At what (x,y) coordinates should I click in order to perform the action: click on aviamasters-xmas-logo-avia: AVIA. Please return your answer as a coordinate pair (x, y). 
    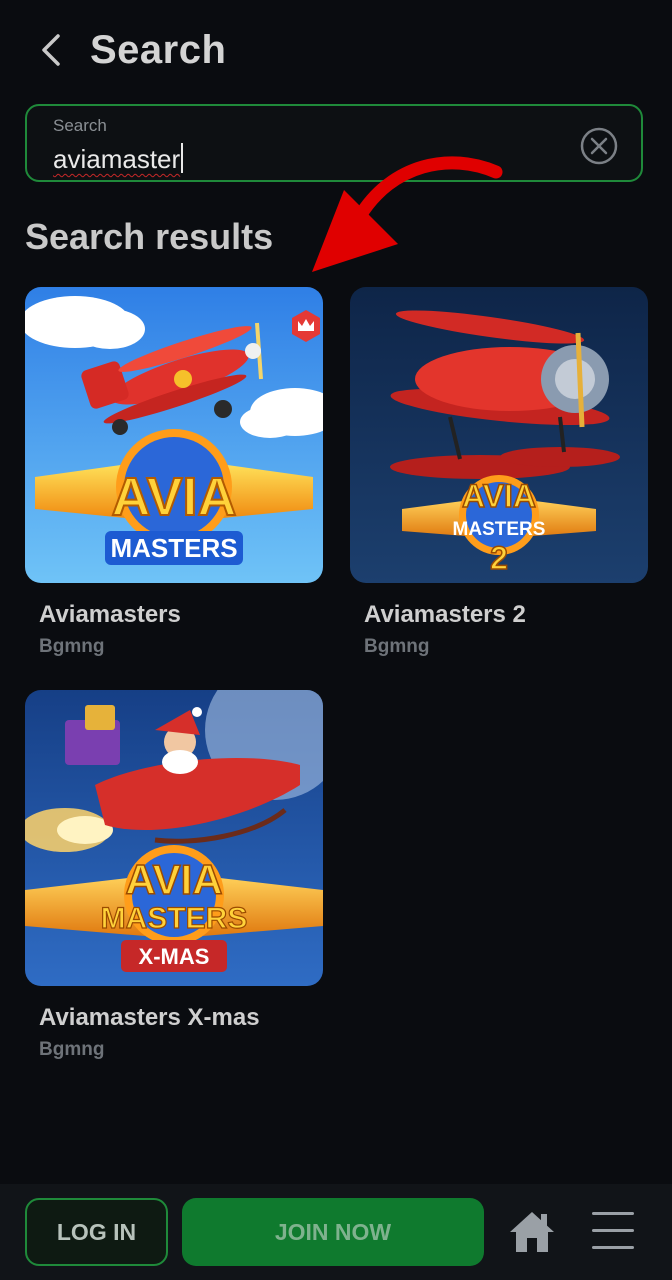
    Looking at the image, I should click on (173, 879).